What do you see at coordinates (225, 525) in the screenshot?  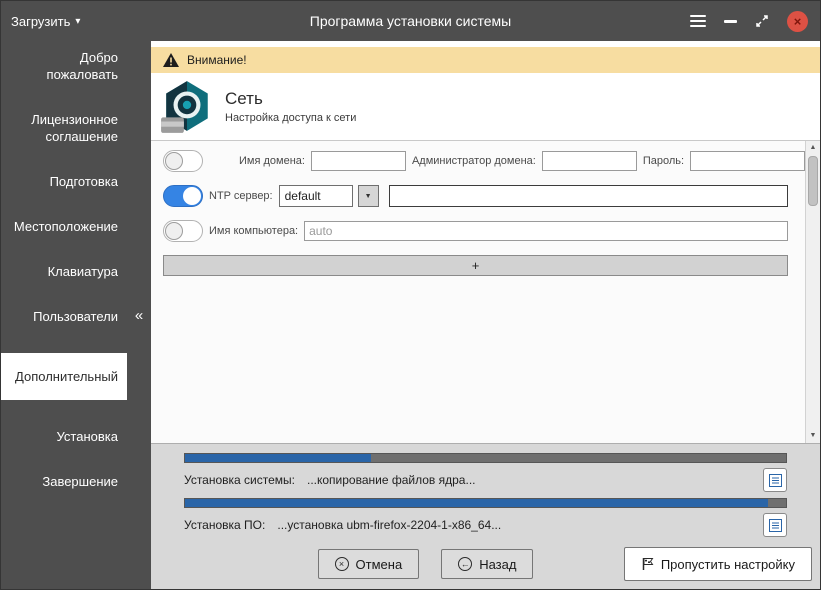 I see `software-install-label: Установка ПО:` at bounding box center [225, 525].